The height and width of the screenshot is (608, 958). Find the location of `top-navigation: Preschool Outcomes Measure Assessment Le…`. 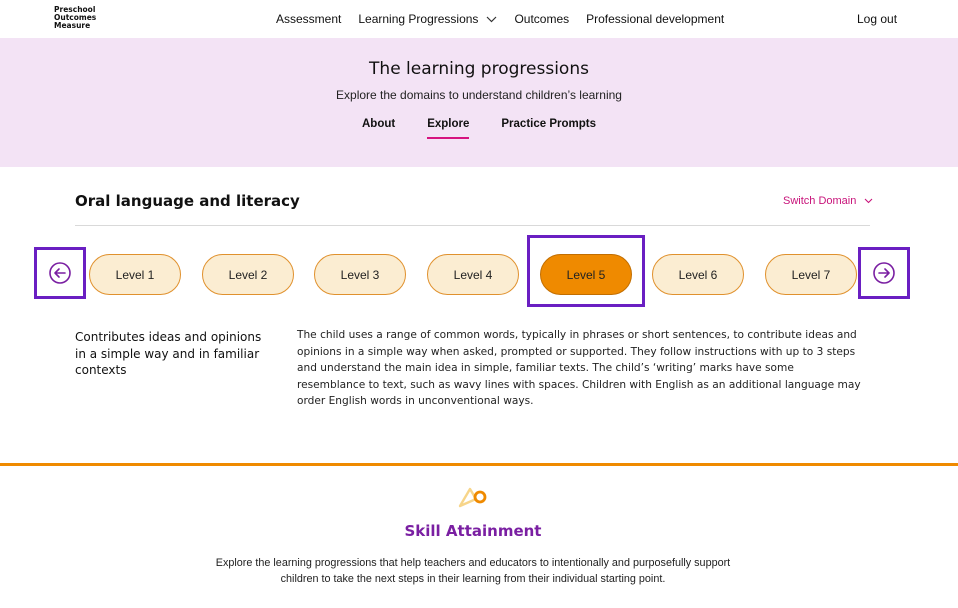

top-navigation: Preschool Outcomes Measure Assessment Le… is located at coordinates (479, 19).